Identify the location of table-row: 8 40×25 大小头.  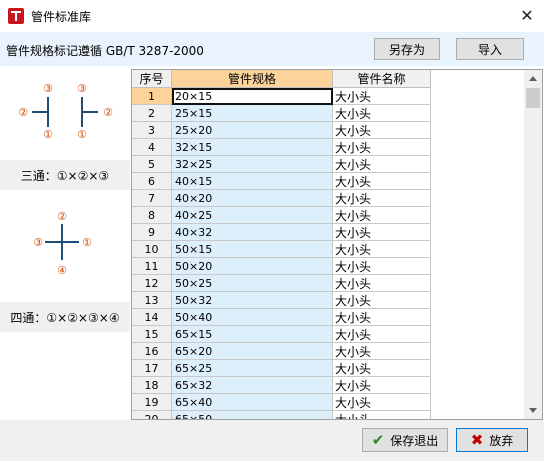
(281, 215).